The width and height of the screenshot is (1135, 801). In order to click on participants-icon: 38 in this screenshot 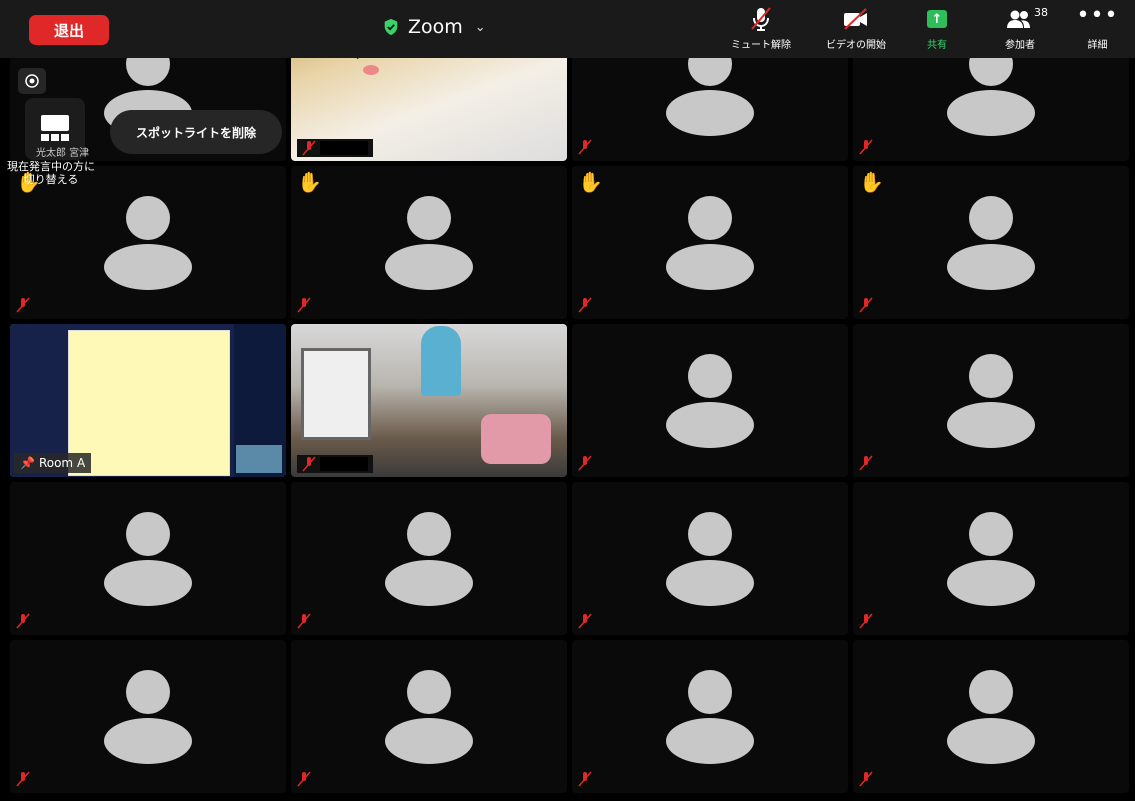, I will do `click(1026, 19)`.